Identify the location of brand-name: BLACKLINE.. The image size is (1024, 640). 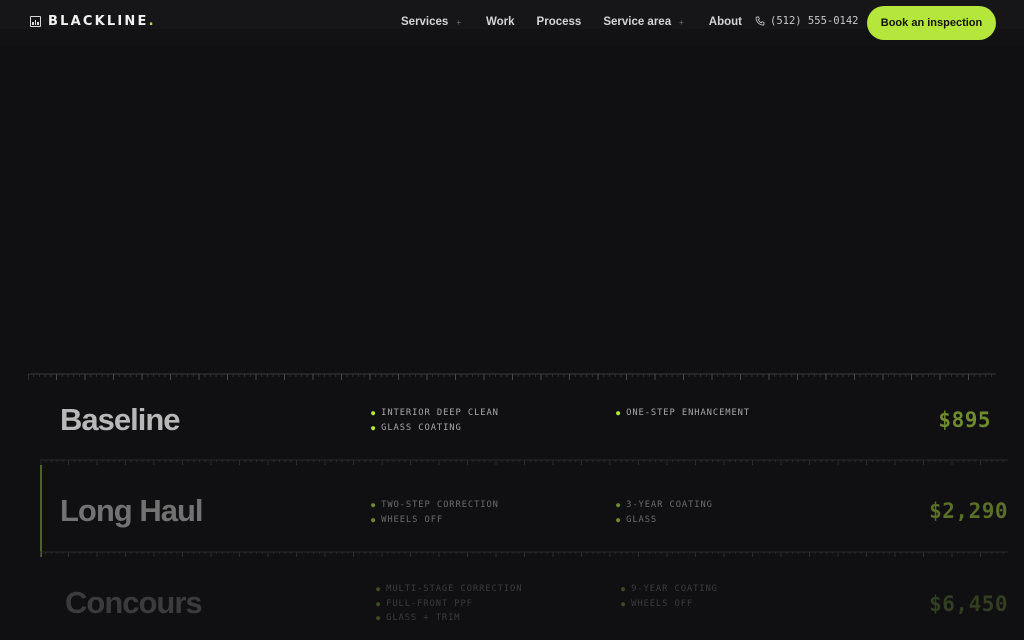
(102, 21).